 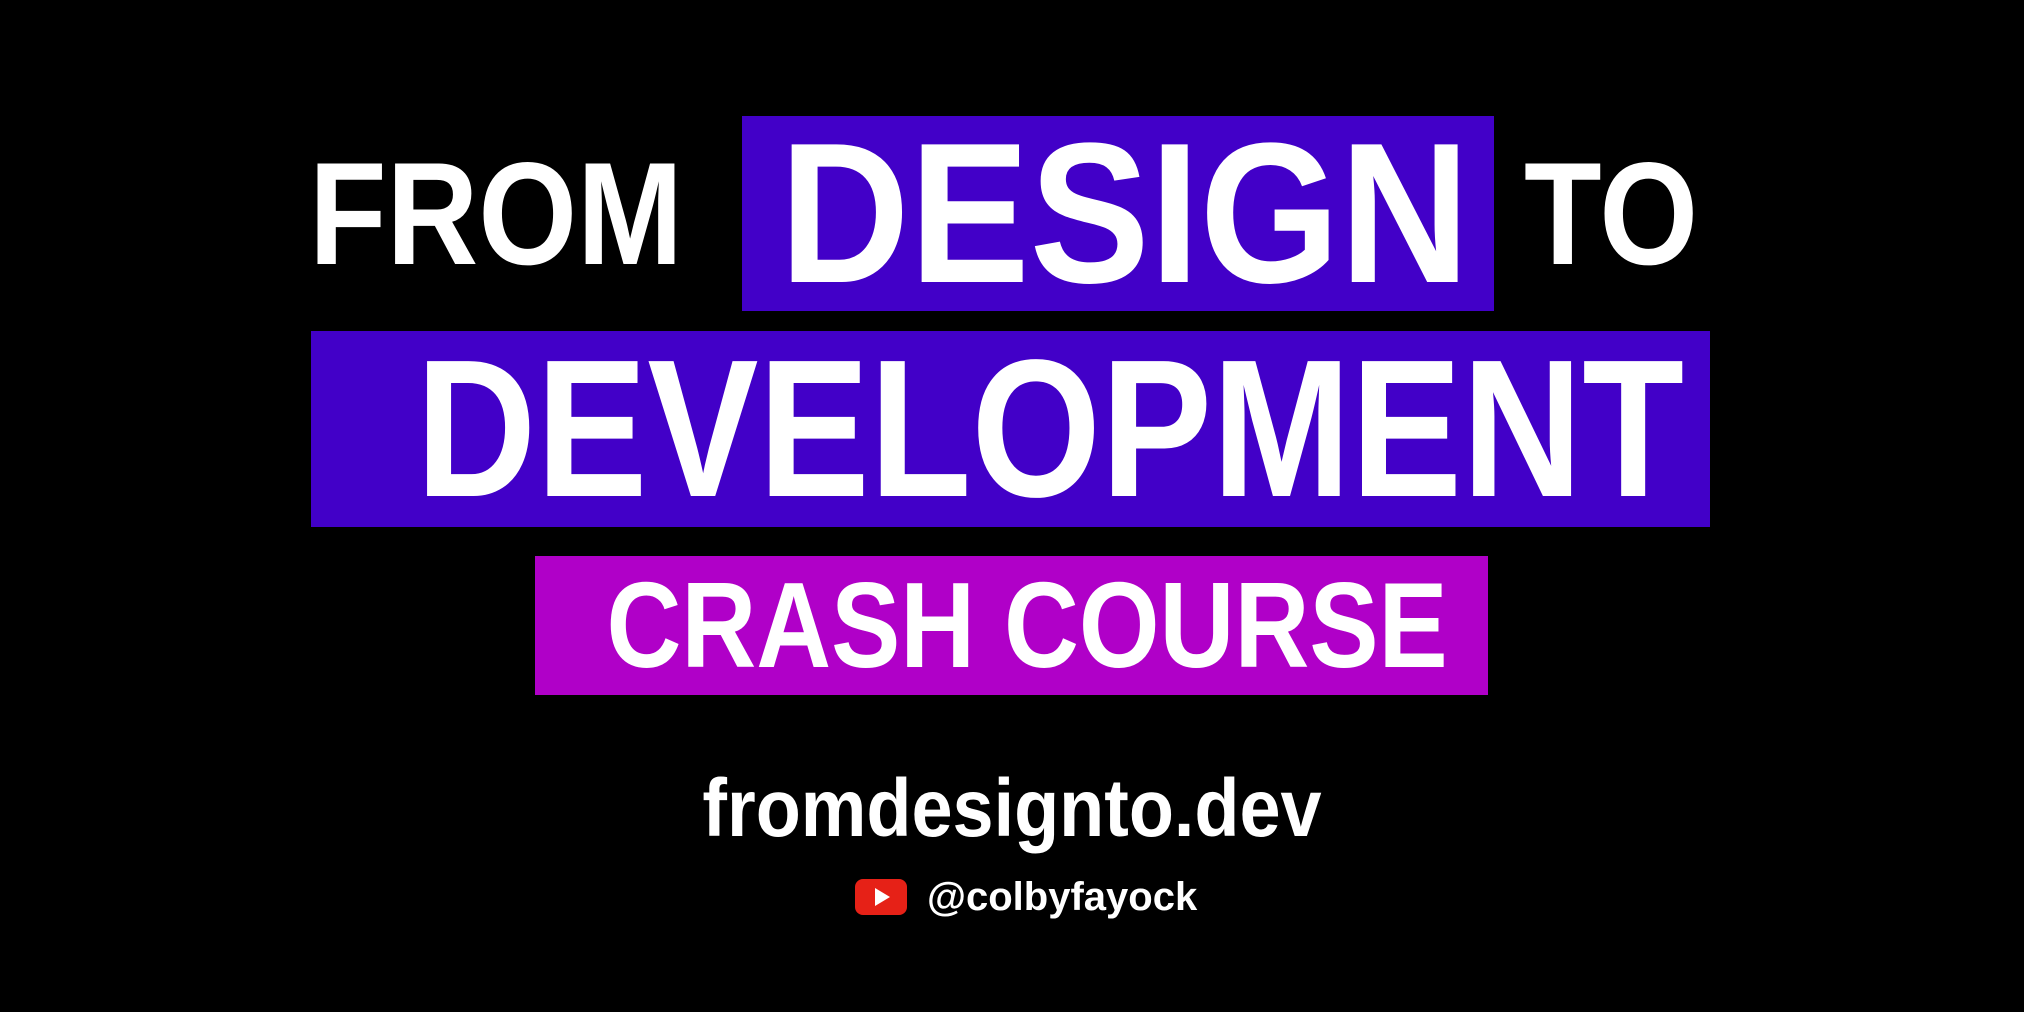 I want to click on title-to-word: TO, so click(x=1611, y=213).